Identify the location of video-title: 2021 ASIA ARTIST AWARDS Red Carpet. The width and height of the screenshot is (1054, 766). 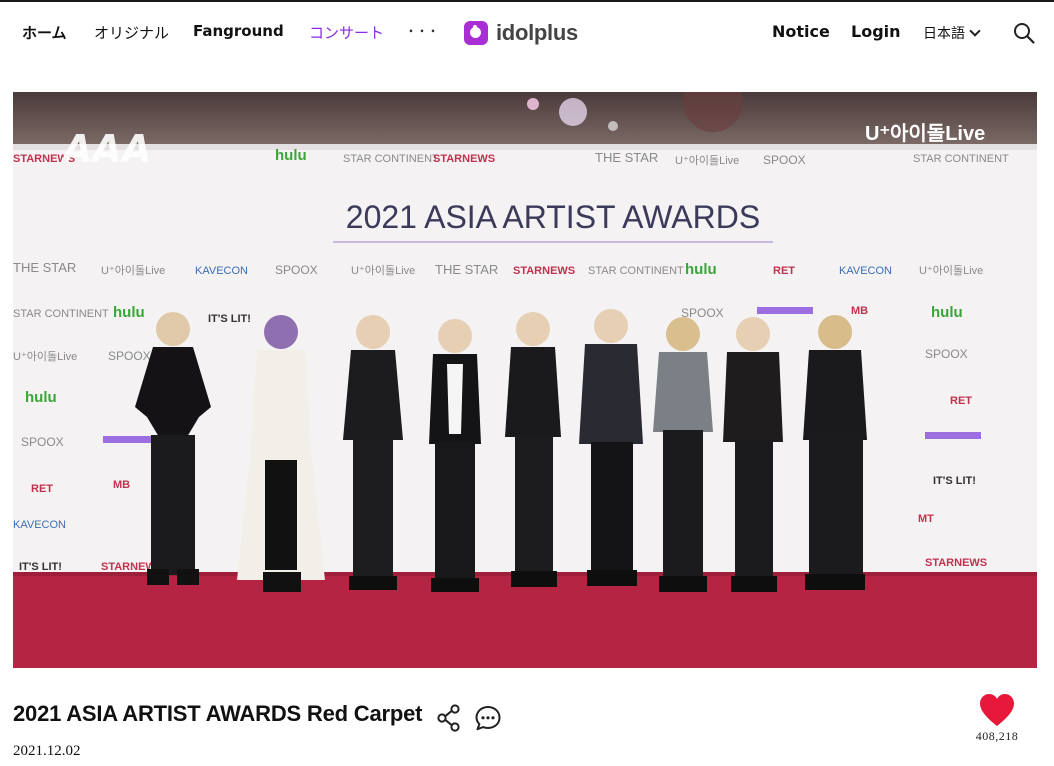
(218, 713).